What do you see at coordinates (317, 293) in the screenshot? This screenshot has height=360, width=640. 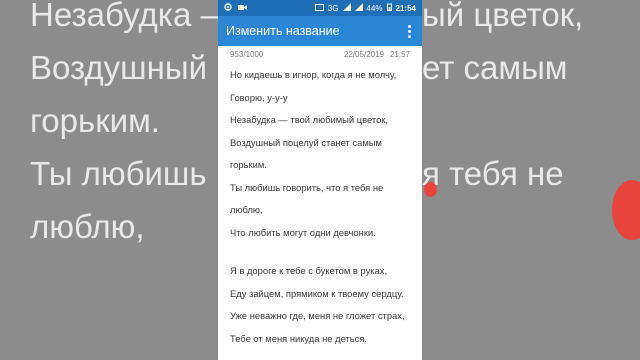 I see `text-line: Еду зайцем, прямиком к твоему сердцу.` at bounding box center [317, 293].